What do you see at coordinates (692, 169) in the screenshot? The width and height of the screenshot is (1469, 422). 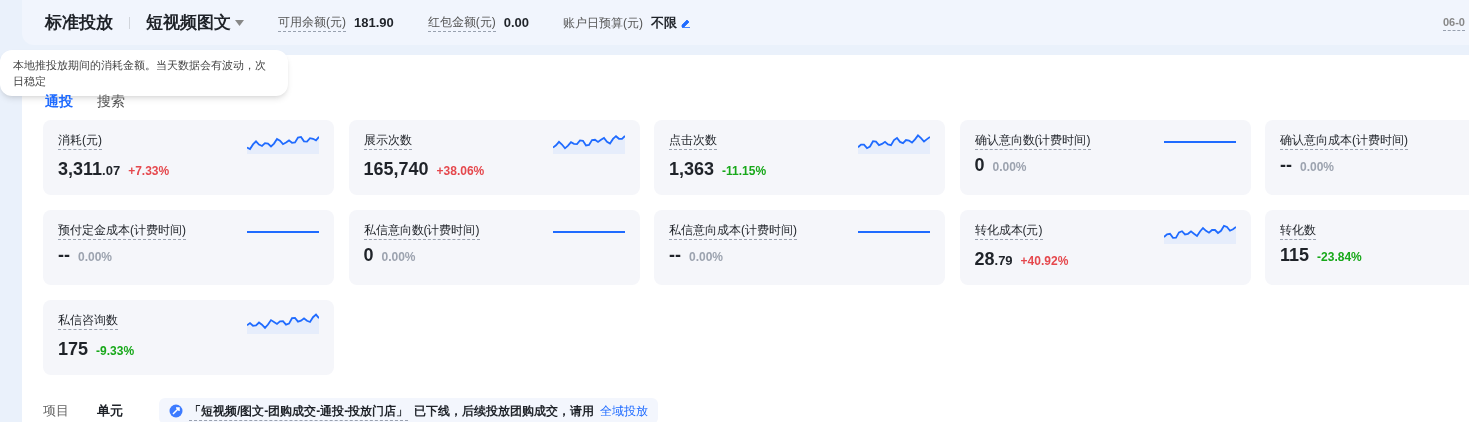 I see `metric-value: 1,363` at bounding box center [692, 169].